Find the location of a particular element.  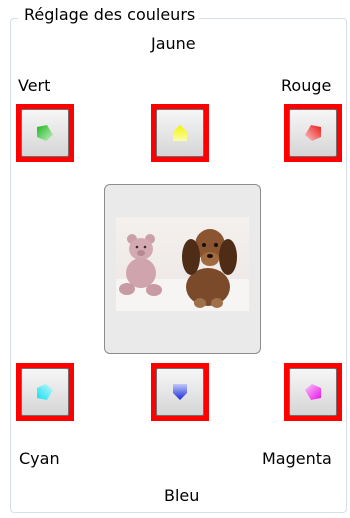

red-arrow-icon is located at coordinates (313, 133).